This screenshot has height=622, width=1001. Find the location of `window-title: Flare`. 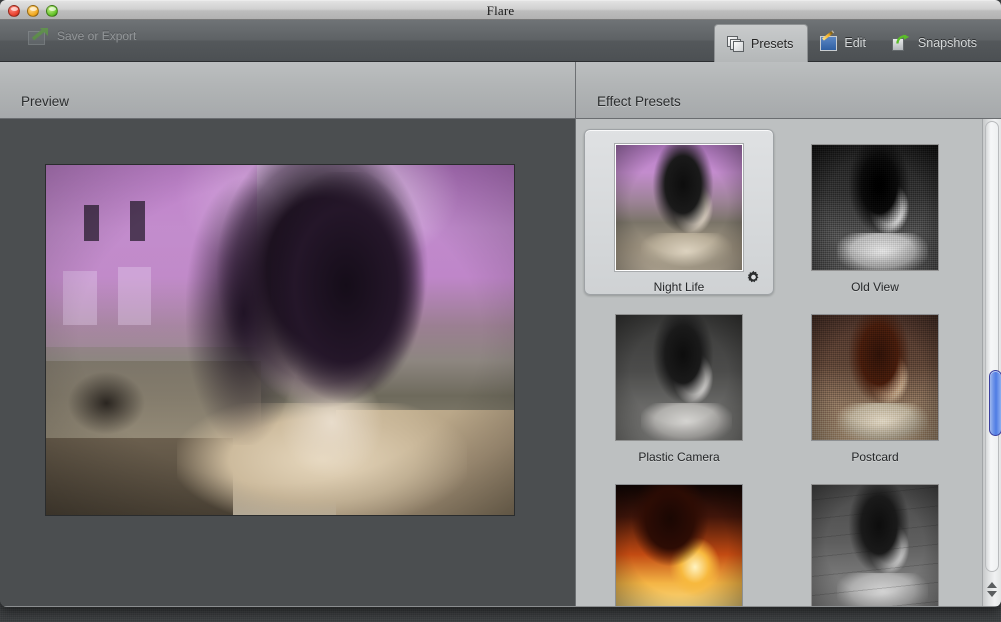

window-title: Flare is located at coordinates (500, 10).